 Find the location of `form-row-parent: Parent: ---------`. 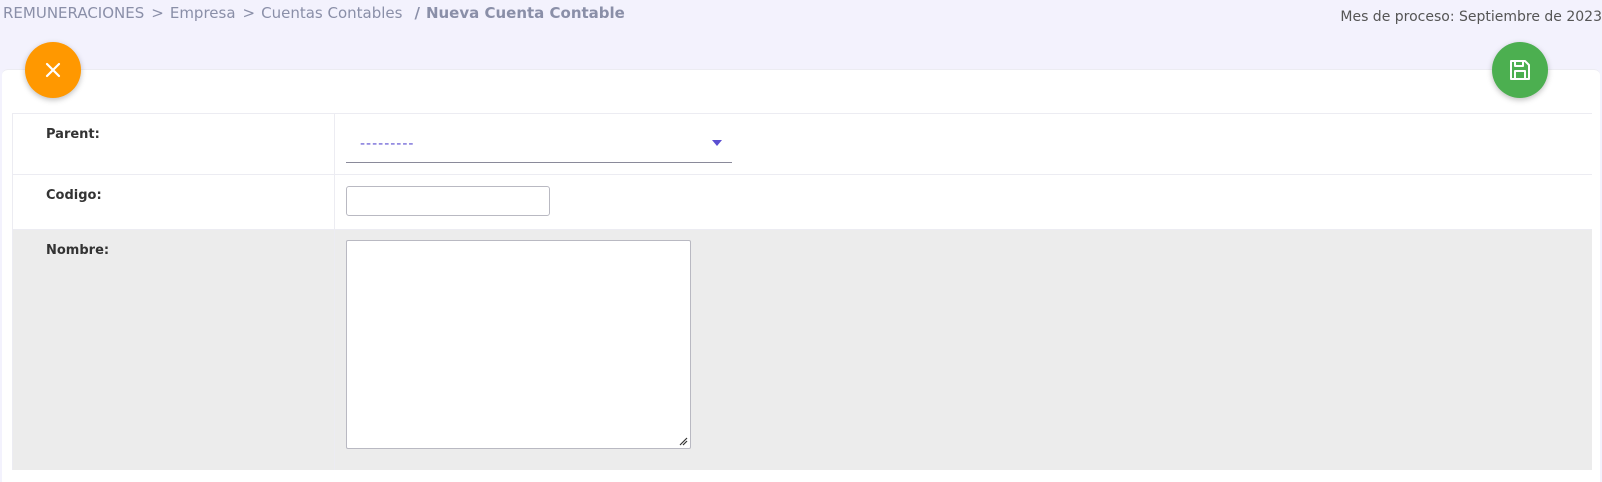

form-row-parent: Parent: --------- is located at coordinates (802, 144).